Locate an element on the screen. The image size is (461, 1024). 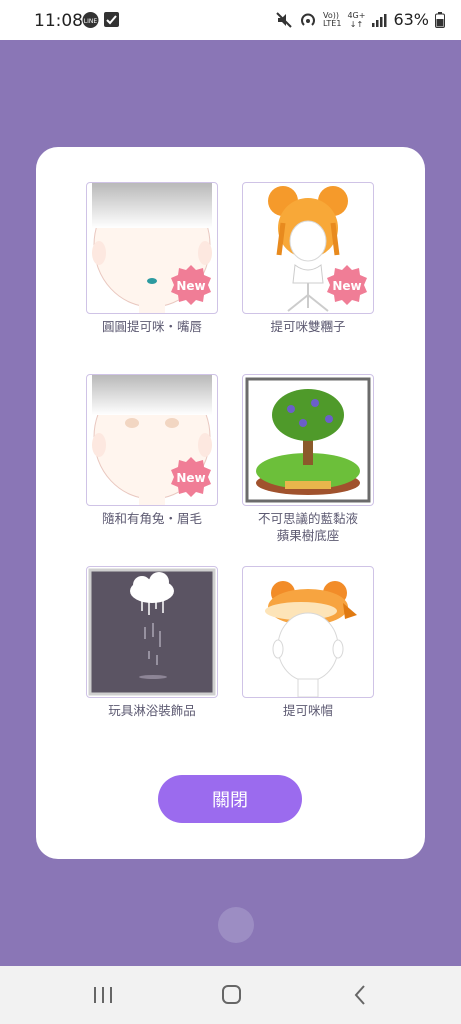
line-icon: LINE is located at coordinates (90, 20).